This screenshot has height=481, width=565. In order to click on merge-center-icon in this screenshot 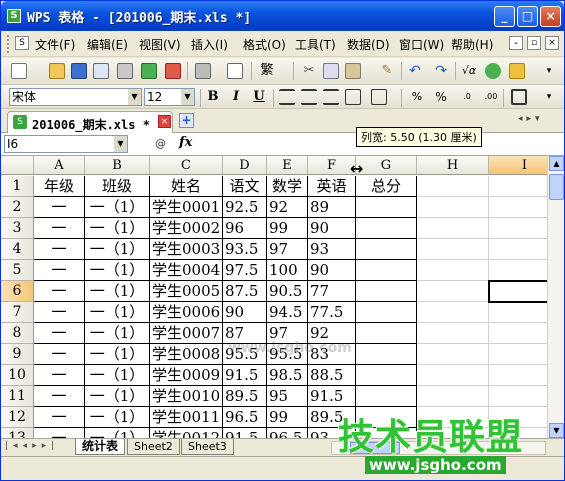, I will do `click(353, 97)`.